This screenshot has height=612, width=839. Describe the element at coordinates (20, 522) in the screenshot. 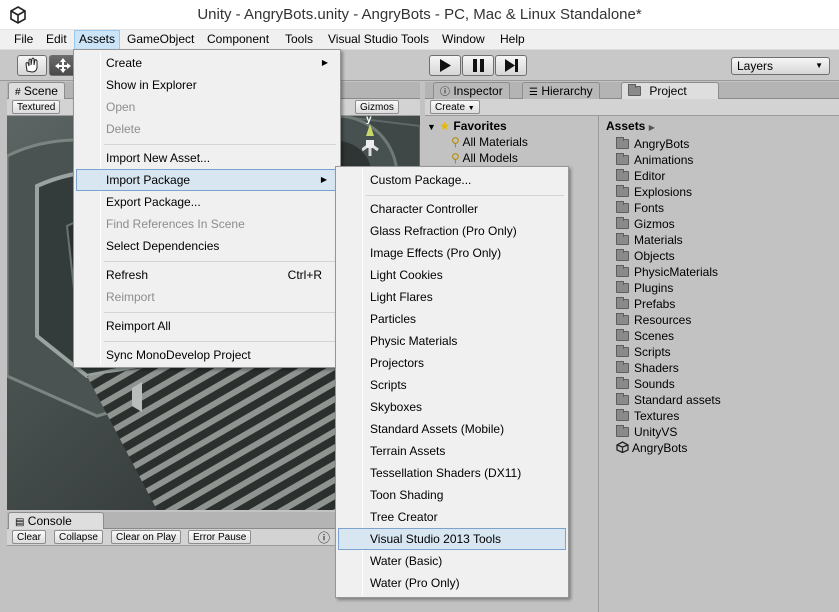

I see `console-icon: ▤` at that location.